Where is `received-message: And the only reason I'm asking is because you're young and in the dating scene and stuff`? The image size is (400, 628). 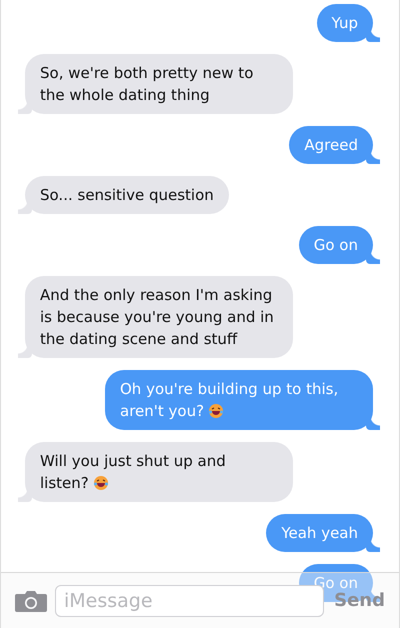 received-message: And the only reason I'm asking is because you're young and in the dating scene and stuff is located at coordinates (155, 317).